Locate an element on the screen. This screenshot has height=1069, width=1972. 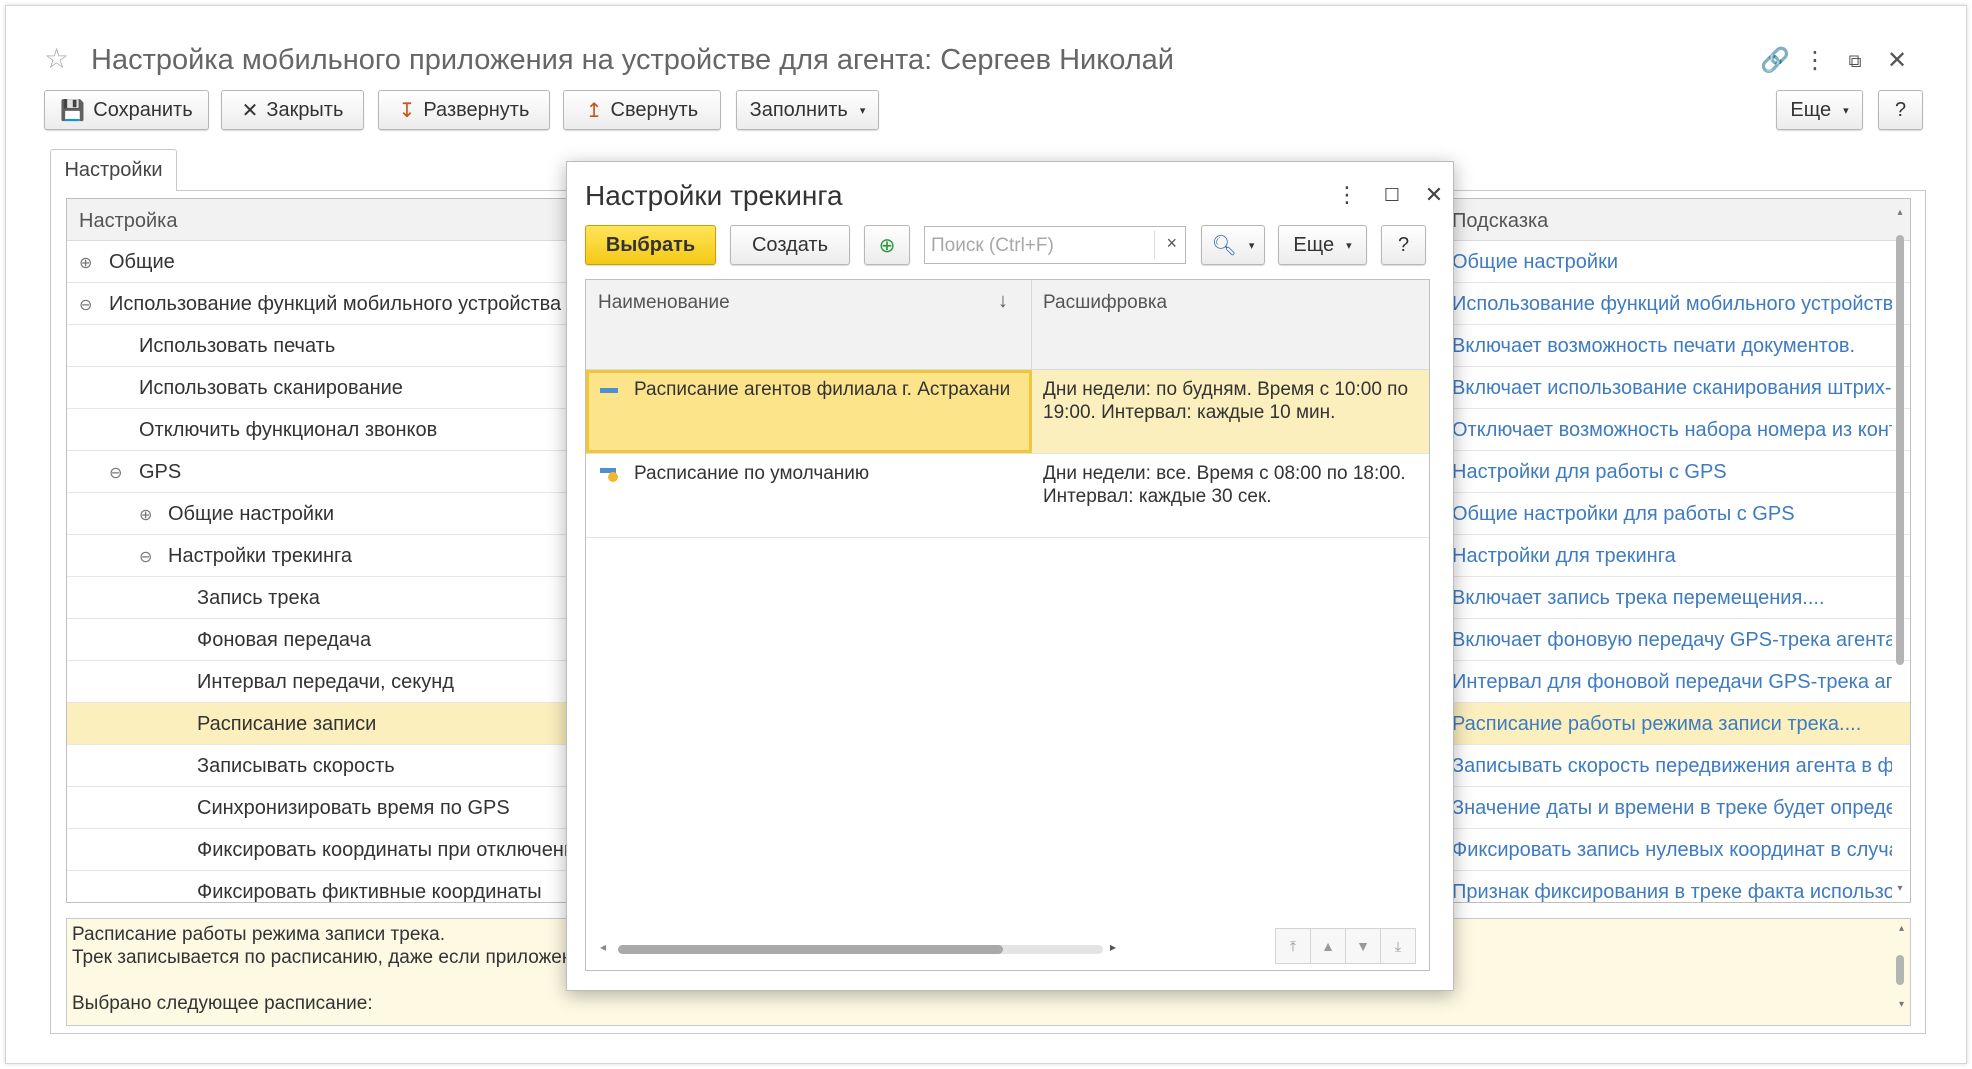
search-icon: 🔍︎ is located at coordinates (1224, 245).